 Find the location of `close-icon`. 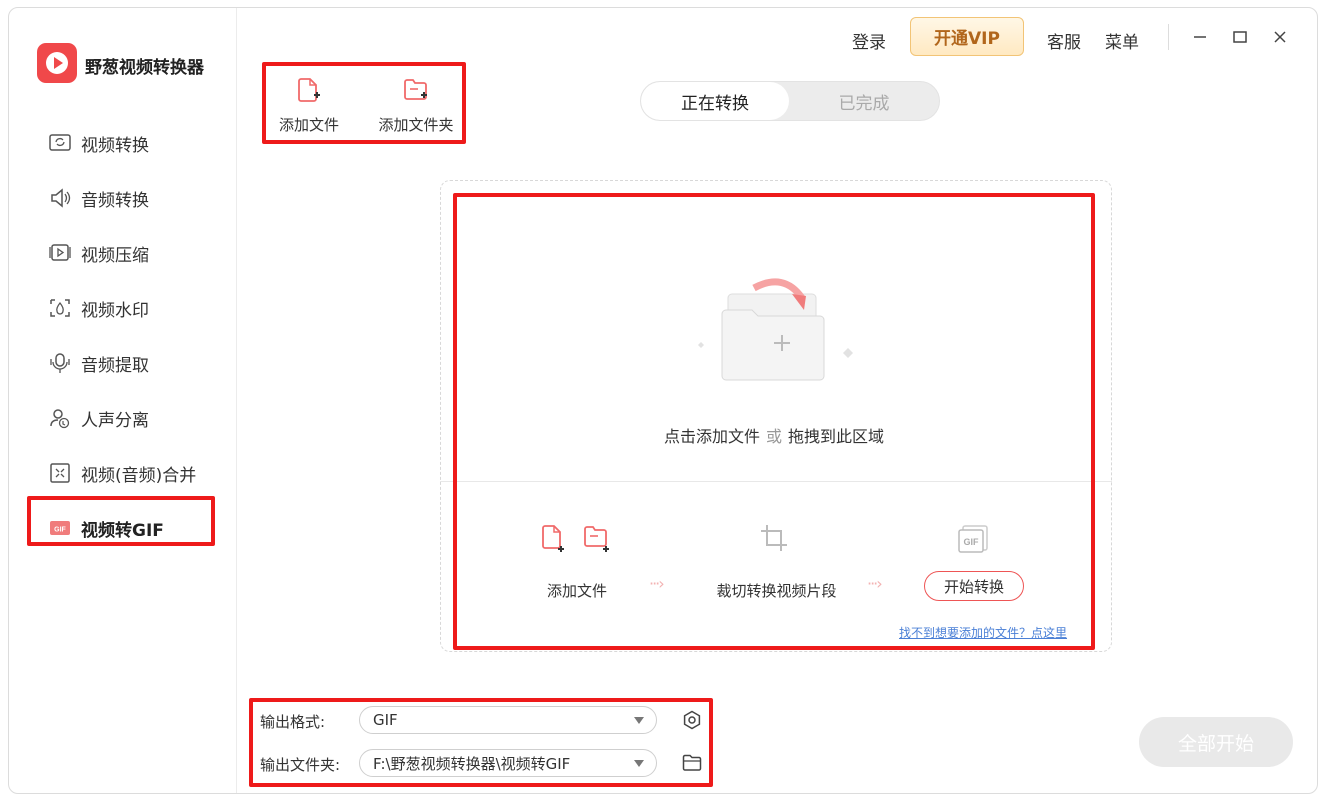

close-icon is located at coordinates (1280, 37).